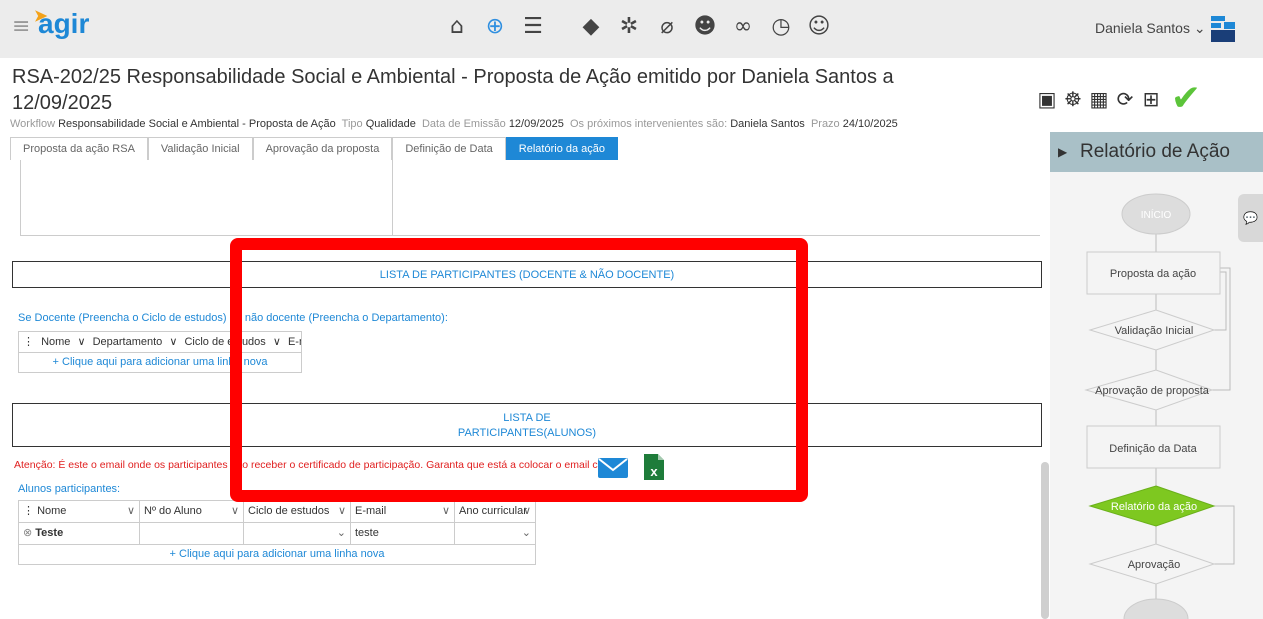 This screenshot has height=619, width=1263. I want to click on home-icon: ⌂, so click(457, 27).